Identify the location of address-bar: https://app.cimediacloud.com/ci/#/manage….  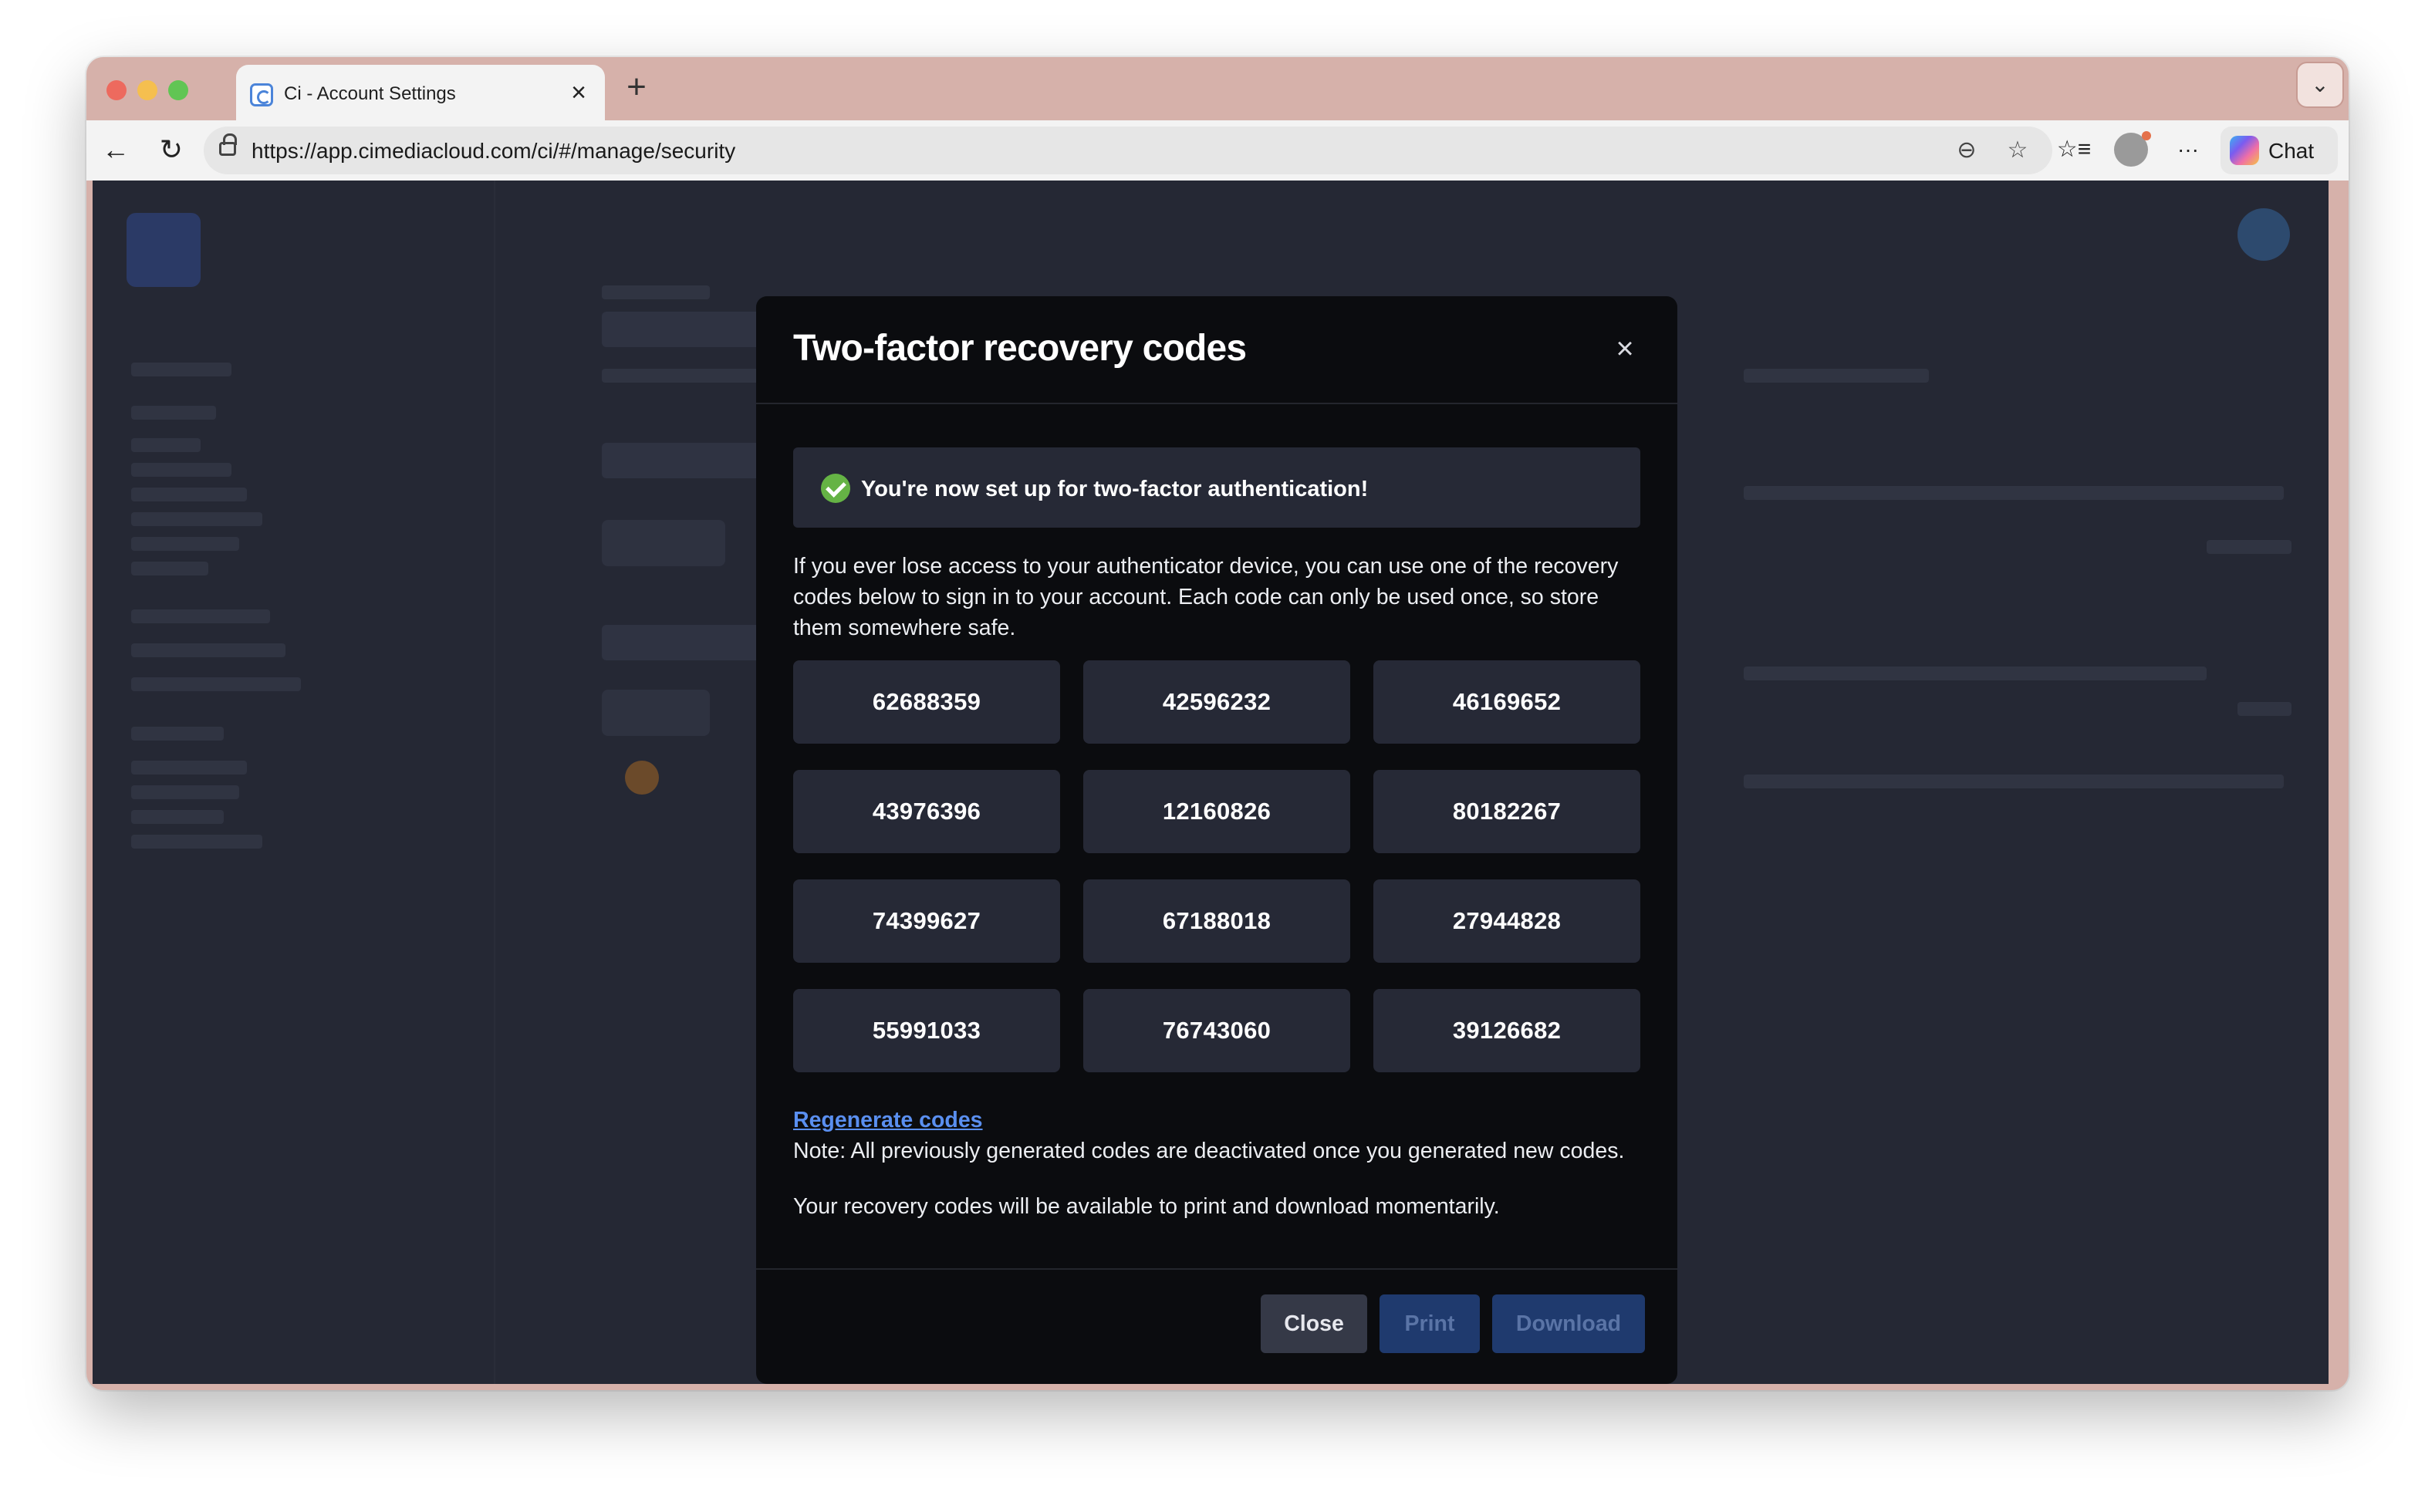
(1128, 150).